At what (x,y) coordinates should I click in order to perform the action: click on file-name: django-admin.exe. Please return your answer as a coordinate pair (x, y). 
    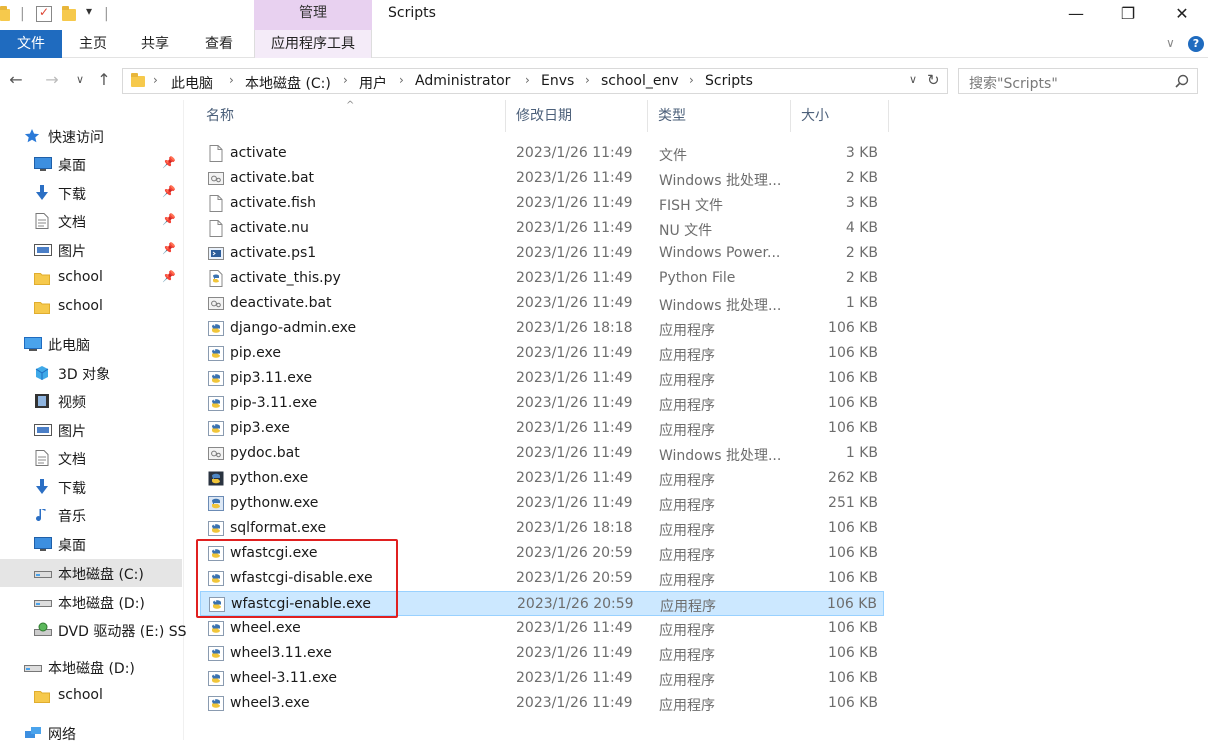
    Looking at the image, I should click on (293, 328).